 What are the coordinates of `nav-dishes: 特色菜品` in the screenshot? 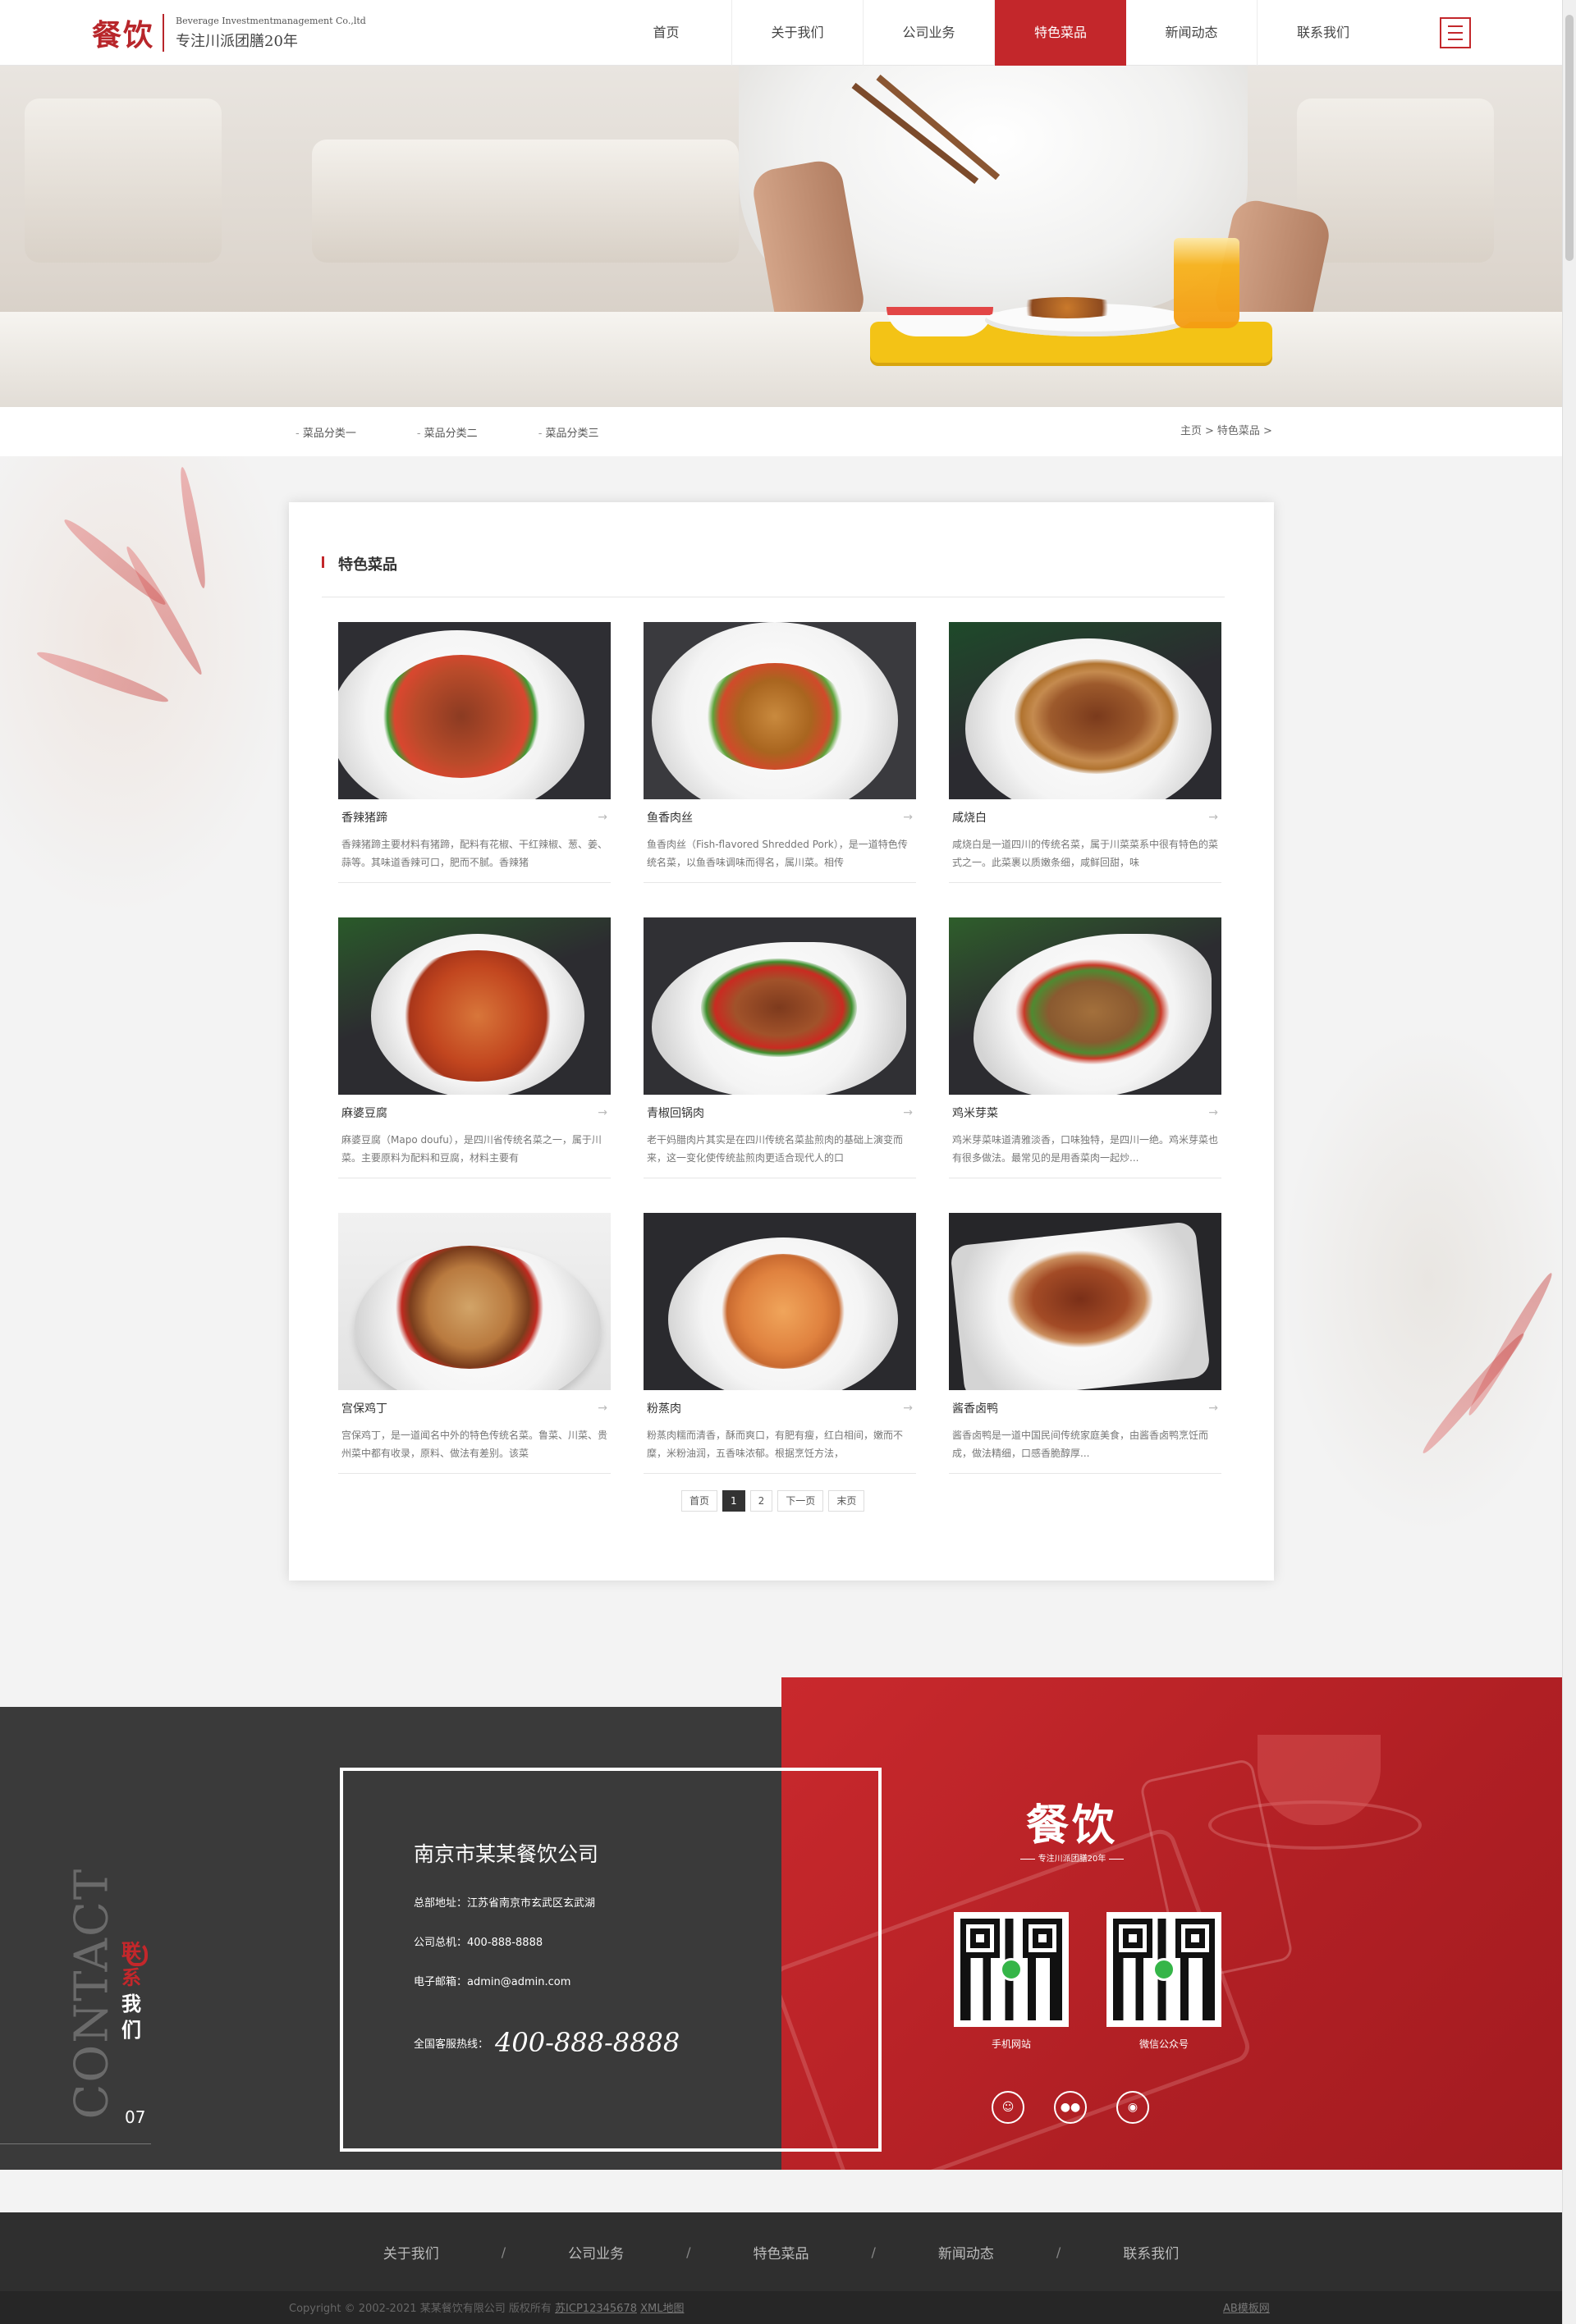 It's located at (1060, 33).